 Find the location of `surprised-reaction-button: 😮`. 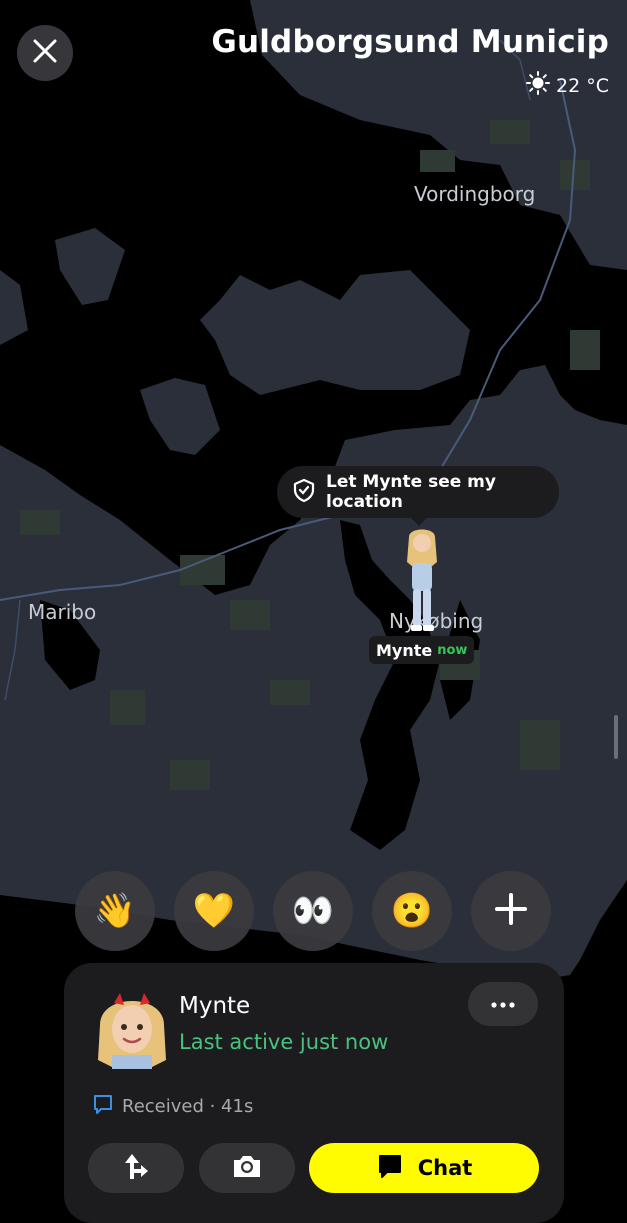

surprised-reaction-button: 😮 is located at coordinates (412, 911).